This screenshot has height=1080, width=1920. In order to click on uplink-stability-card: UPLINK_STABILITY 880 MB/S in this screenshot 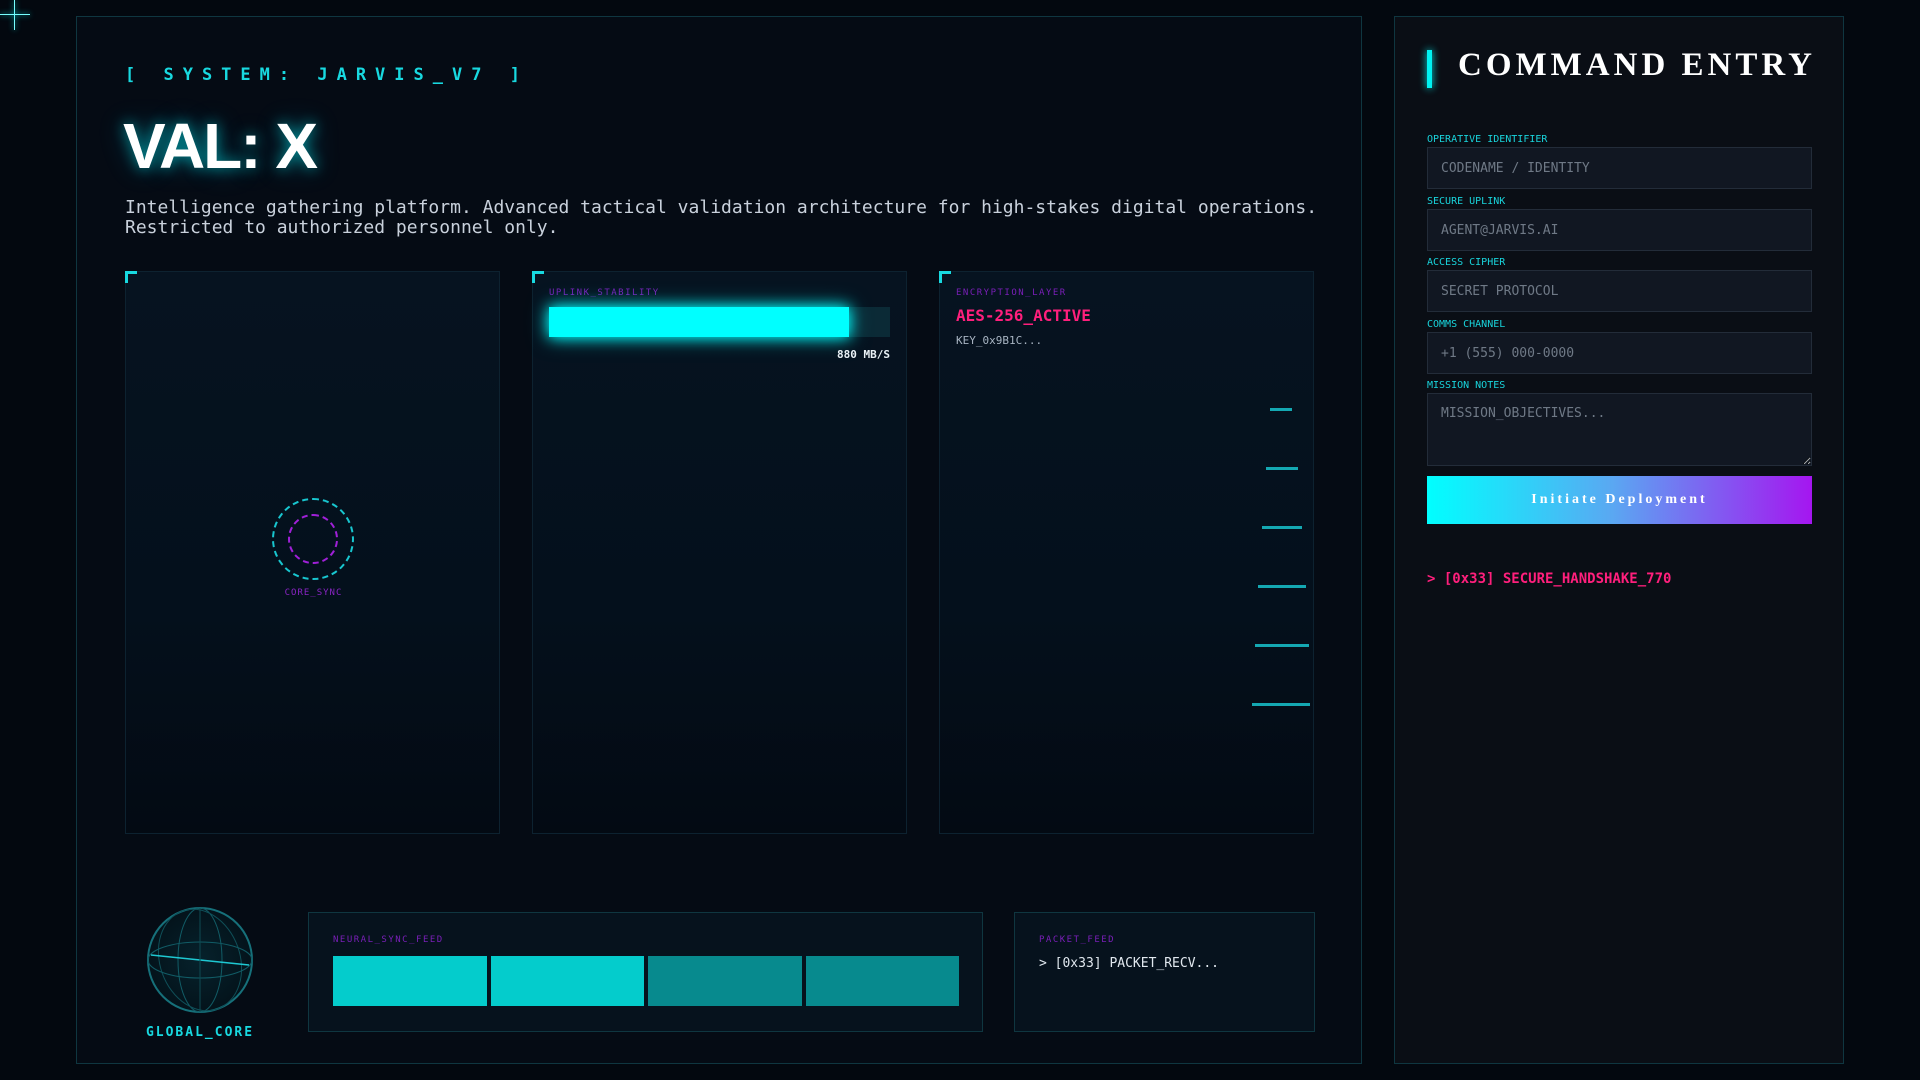, I will do `click(719, 552)`.